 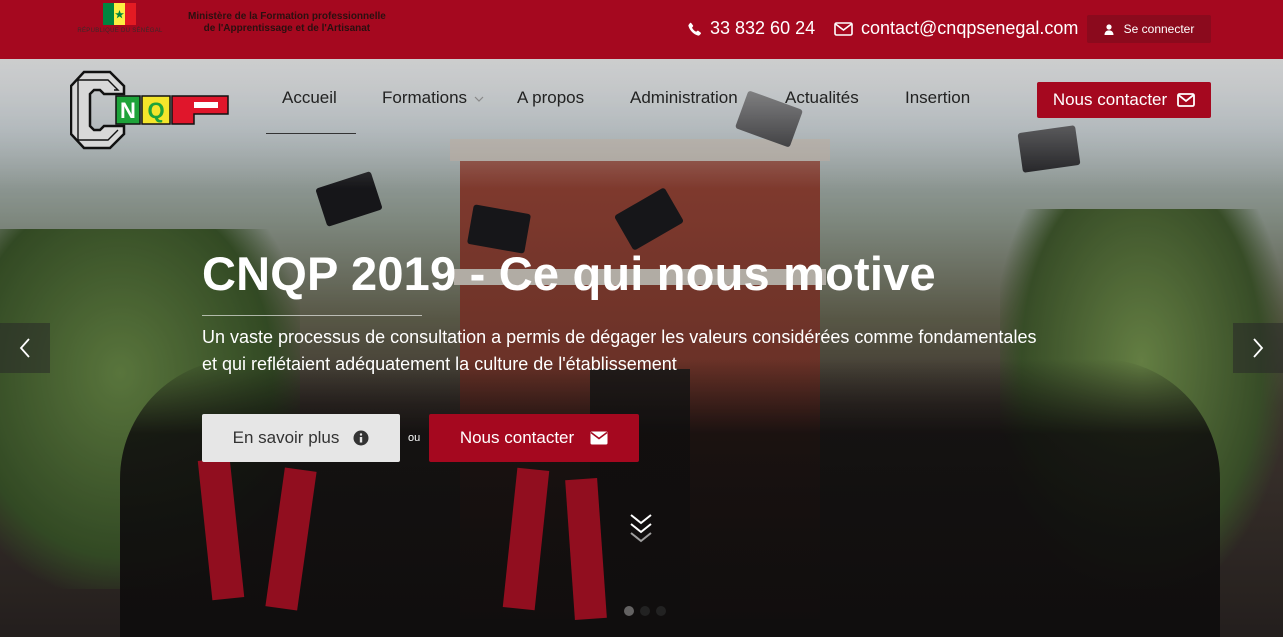 I want to click on next-slide-button, so click(x=1258, y=348).